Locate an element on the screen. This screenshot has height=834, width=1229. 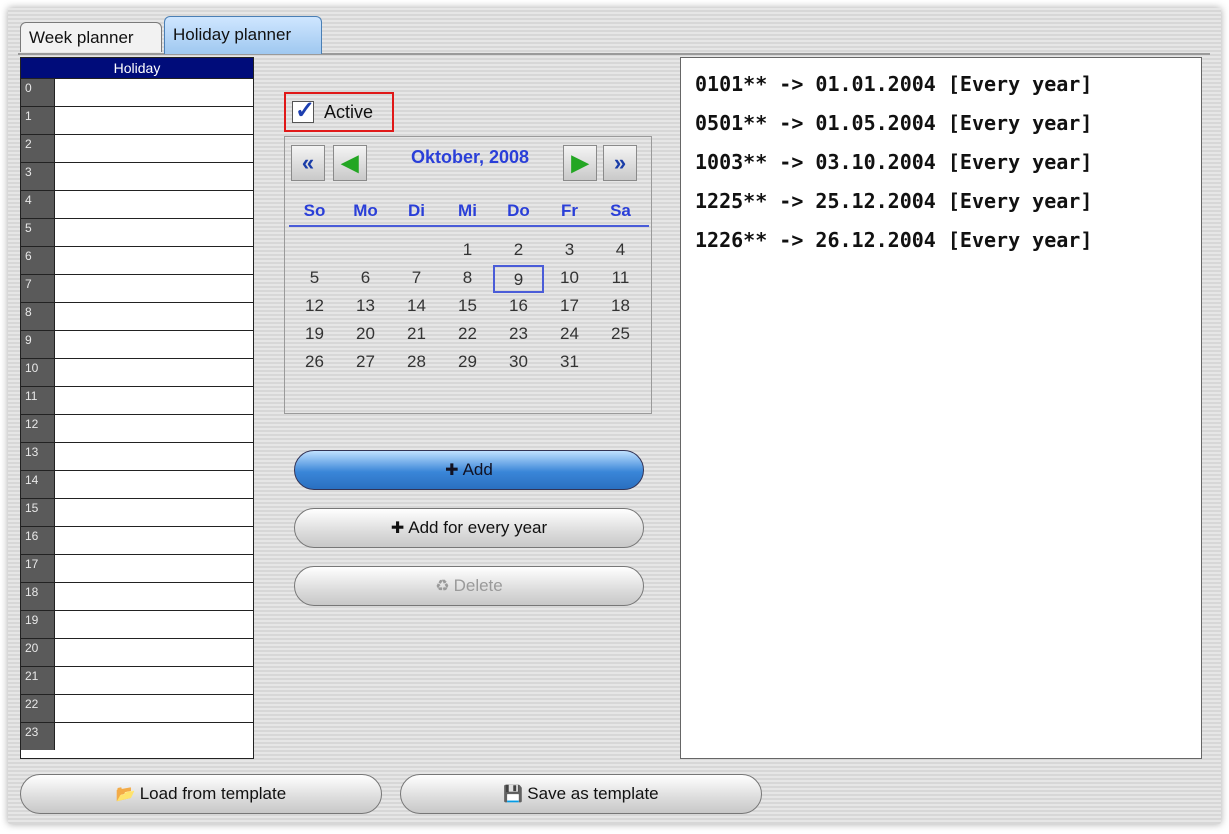
calendar-day: 30 is located at coordinates (518, 363).